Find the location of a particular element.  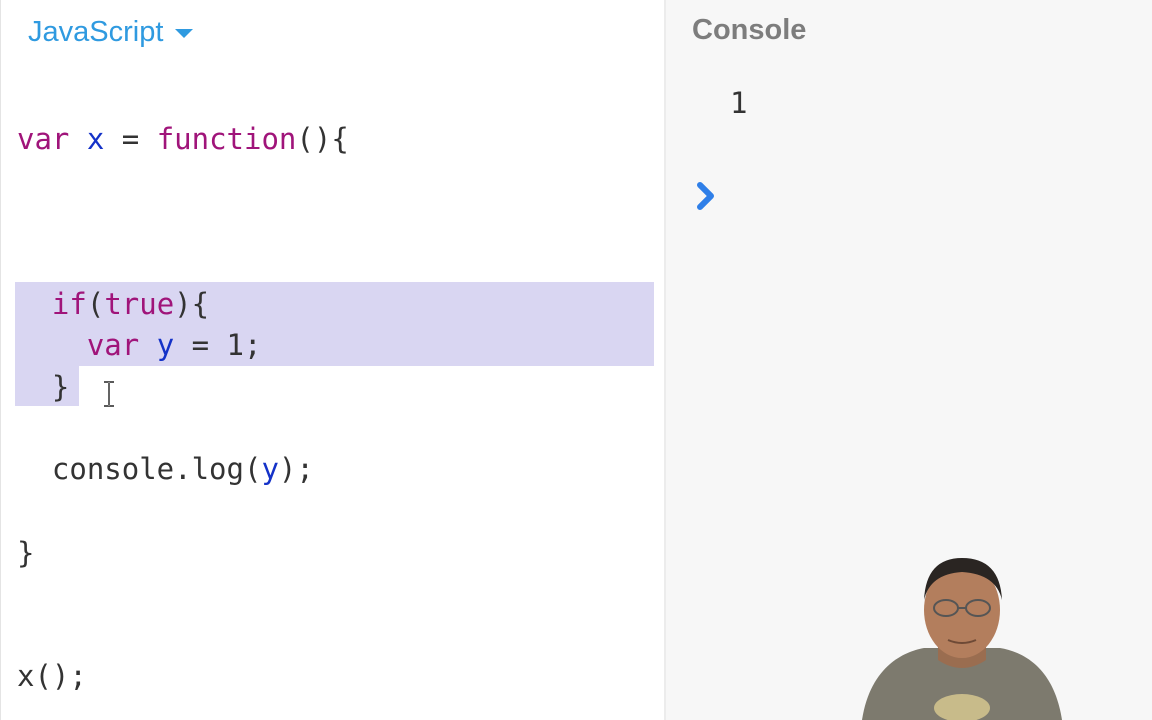

code-line: x(); is located at coordinates (52, 676).